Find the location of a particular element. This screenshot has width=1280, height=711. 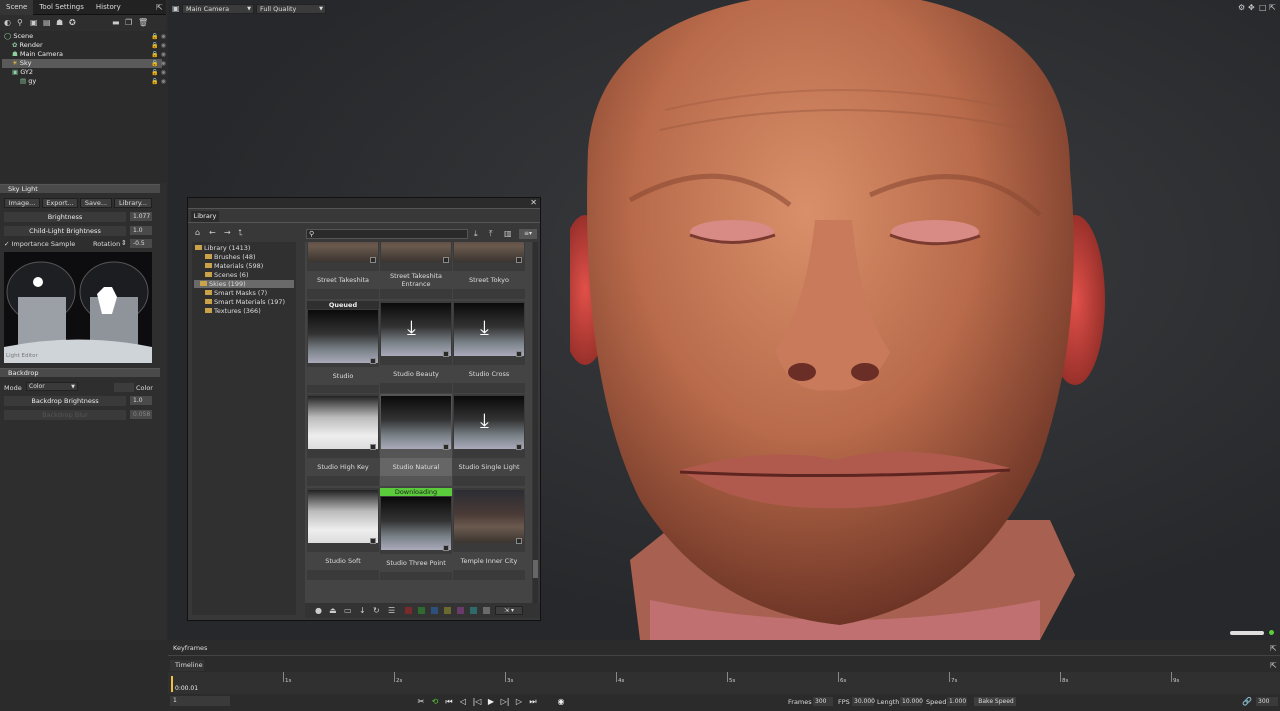

list-icon: ☰ is located at coordinates (392, 611).